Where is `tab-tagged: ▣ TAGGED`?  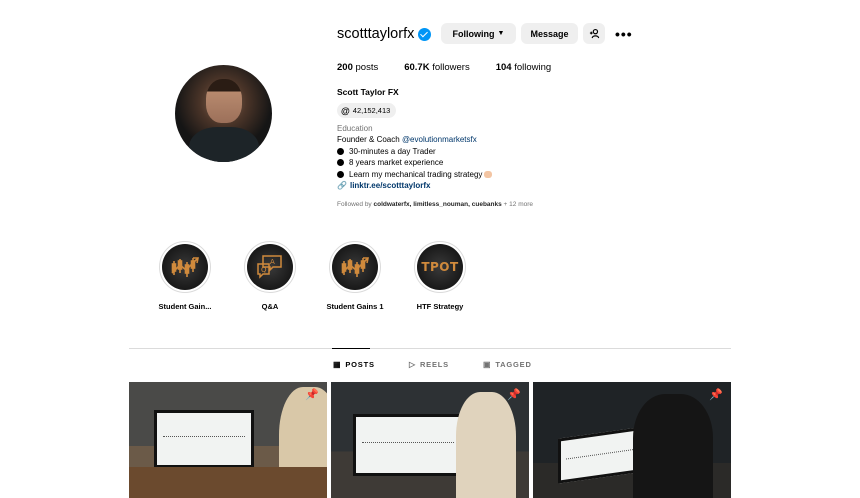 tab-tagged: ▣ TAGGED is located at coordinates (507, 364).